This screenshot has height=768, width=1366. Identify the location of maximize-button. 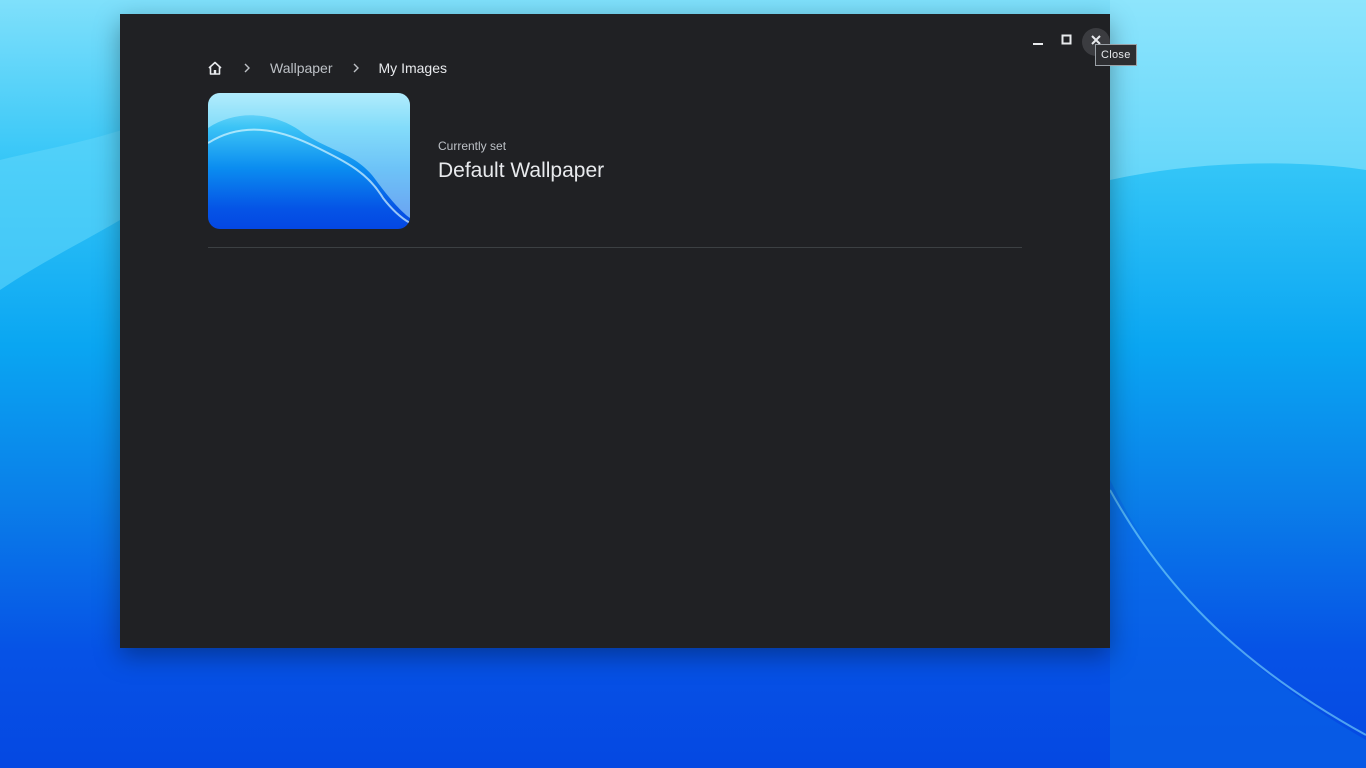
(1067, 42).